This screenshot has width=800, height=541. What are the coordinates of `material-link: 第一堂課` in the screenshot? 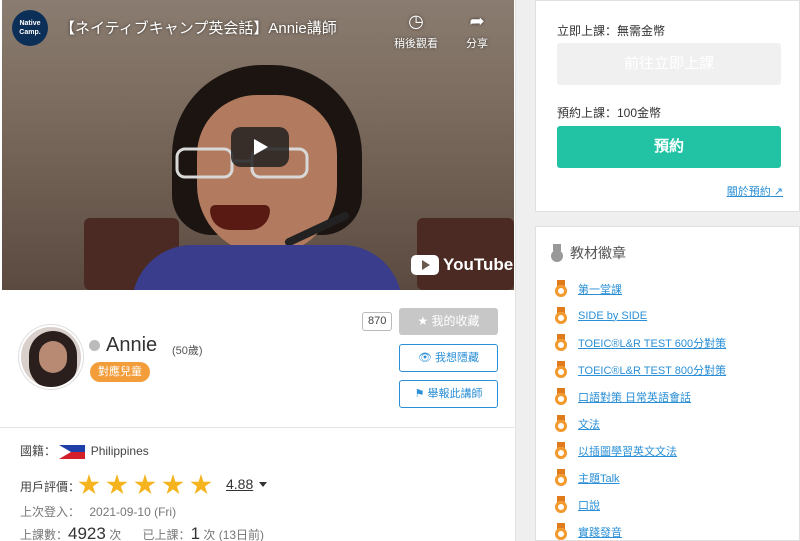 It's located at (600, 289).